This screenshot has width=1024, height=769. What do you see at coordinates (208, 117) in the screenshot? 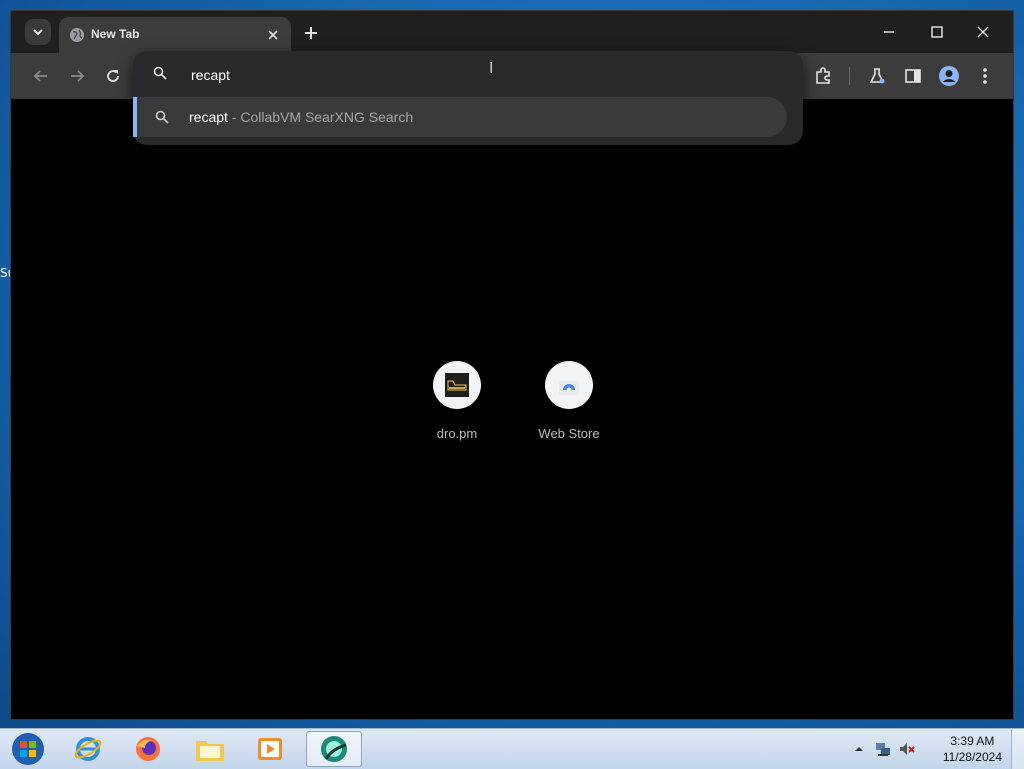
I see `suggestion-query: recapt` at bounding box center [208, 117].